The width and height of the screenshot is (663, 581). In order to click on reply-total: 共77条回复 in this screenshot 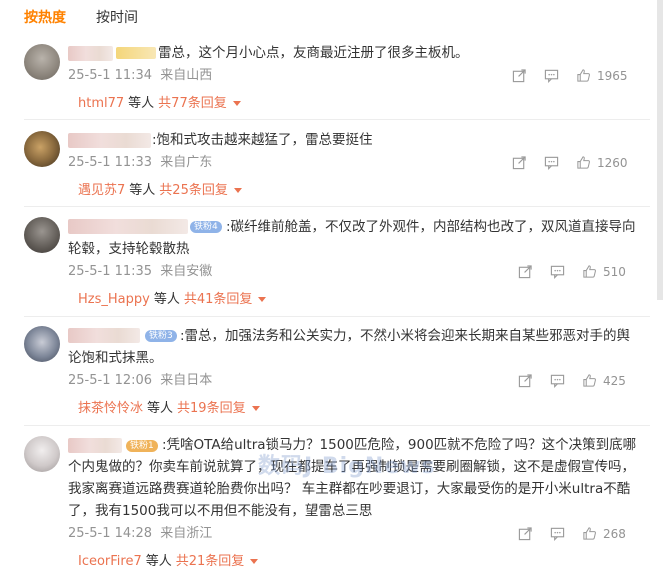, I will do `click(192, 103)`.